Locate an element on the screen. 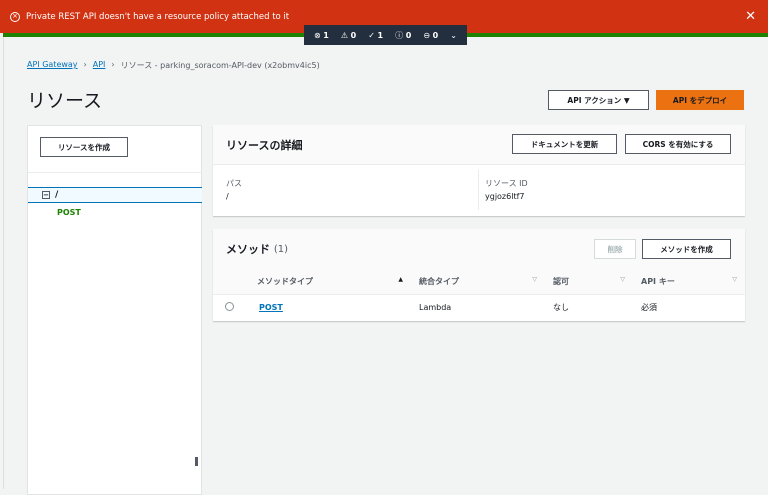 This screenshot has width=768, height=495. api-actions-dropdown: API アクション ▼ is located at coordinates (598, 100).